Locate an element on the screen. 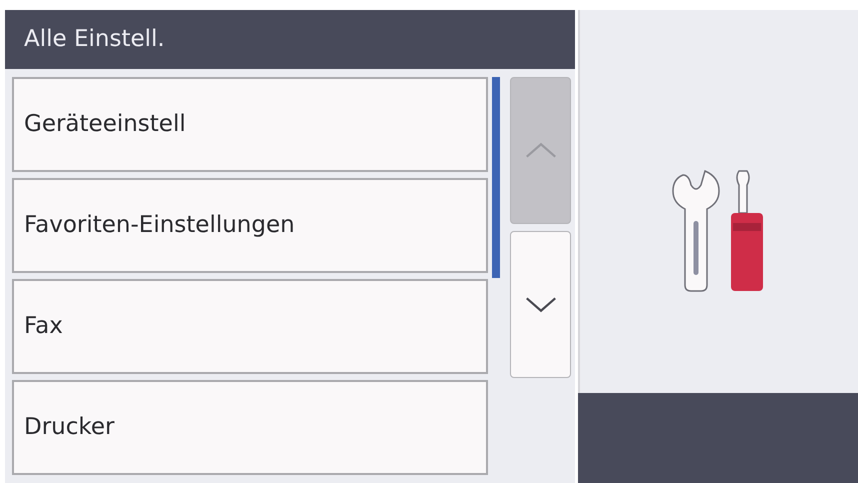  screen-title: Alle Einstell. is located at coordinates (94, 39).